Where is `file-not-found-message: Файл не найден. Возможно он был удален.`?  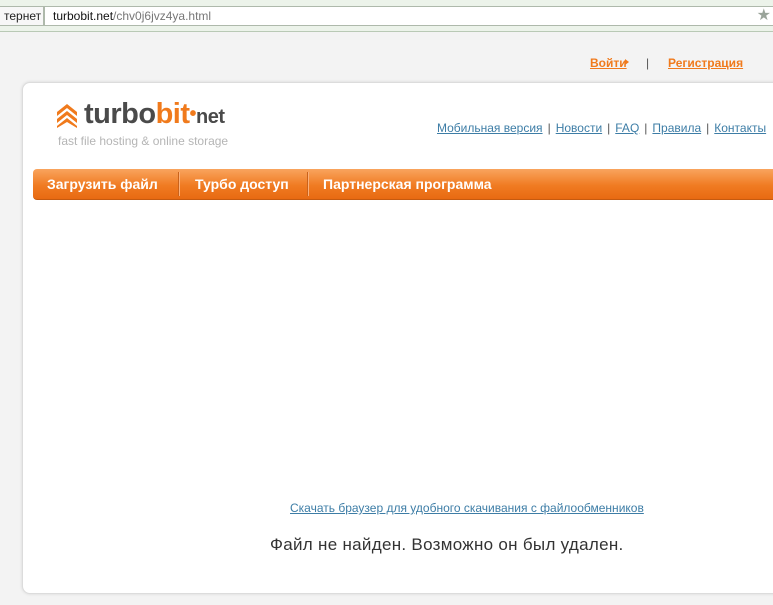
file-not-found-message: Файл не найден. Возможно он был удален. is located at coordinates (447, 544).